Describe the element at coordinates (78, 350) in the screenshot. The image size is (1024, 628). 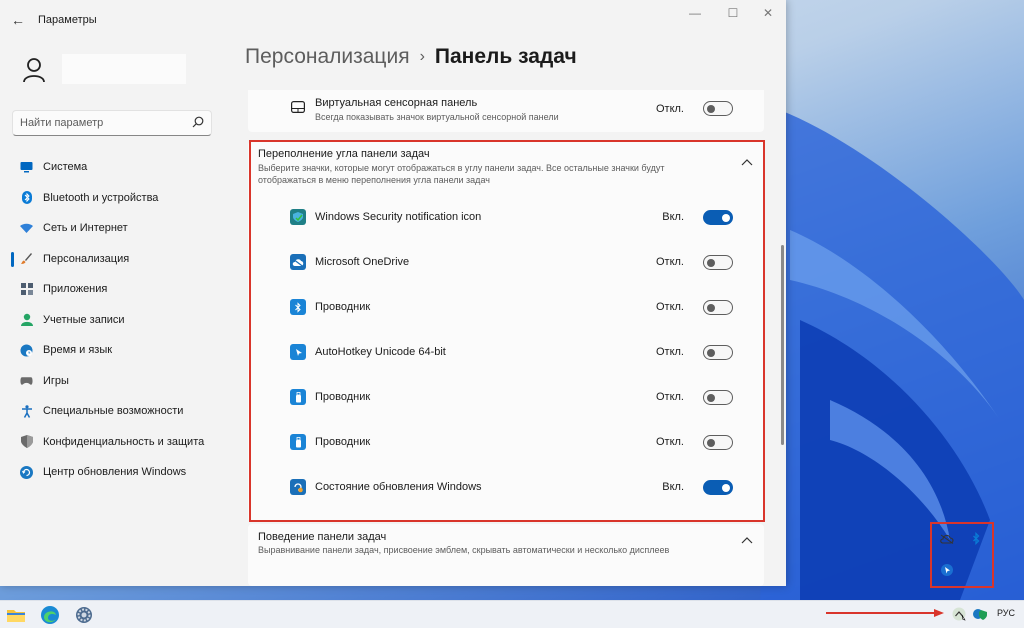
I see `sidebar-item-label: Время и язык` at that location.